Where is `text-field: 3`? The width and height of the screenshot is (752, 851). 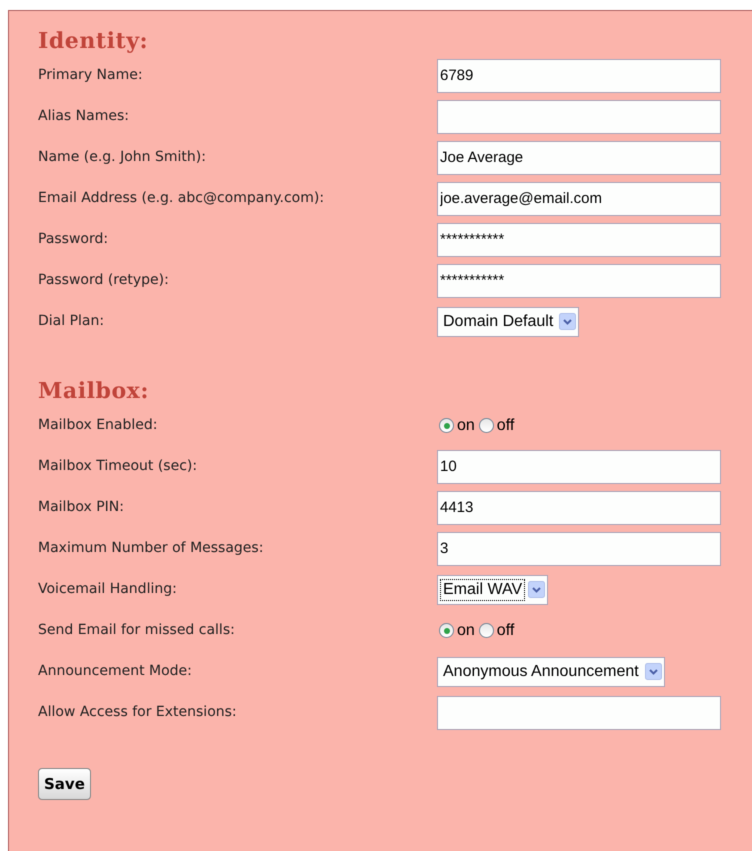
text-field: 3 is located at coordinates (579, 549).